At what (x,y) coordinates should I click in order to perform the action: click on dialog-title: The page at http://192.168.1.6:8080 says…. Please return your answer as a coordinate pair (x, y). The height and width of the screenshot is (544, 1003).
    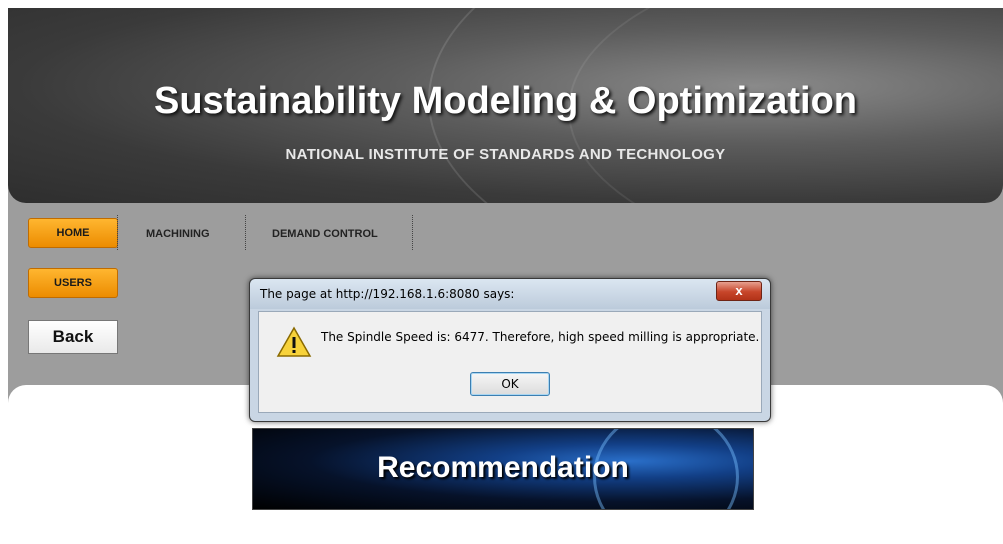
    Looking at the image, I should click on (387, 294).